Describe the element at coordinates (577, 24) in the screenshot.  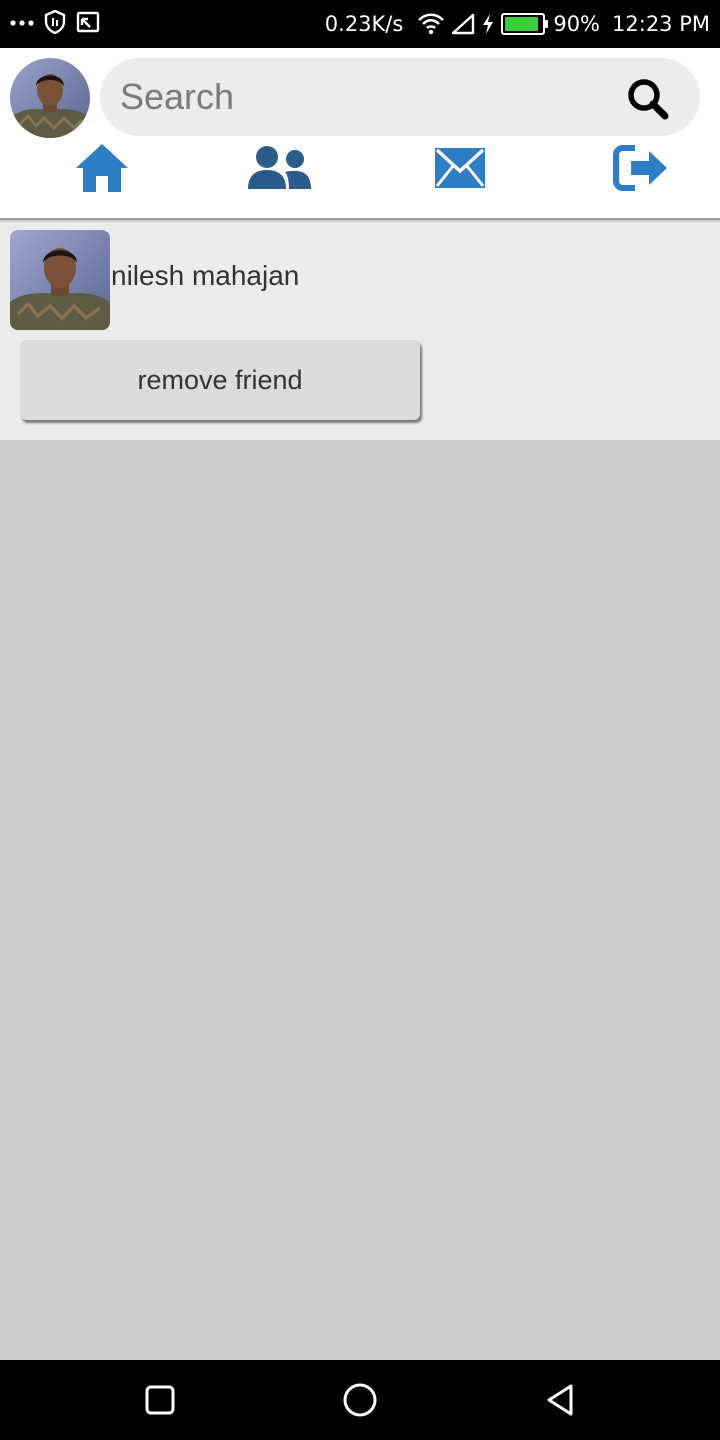
I see `battery-percent: 90%` at that location.